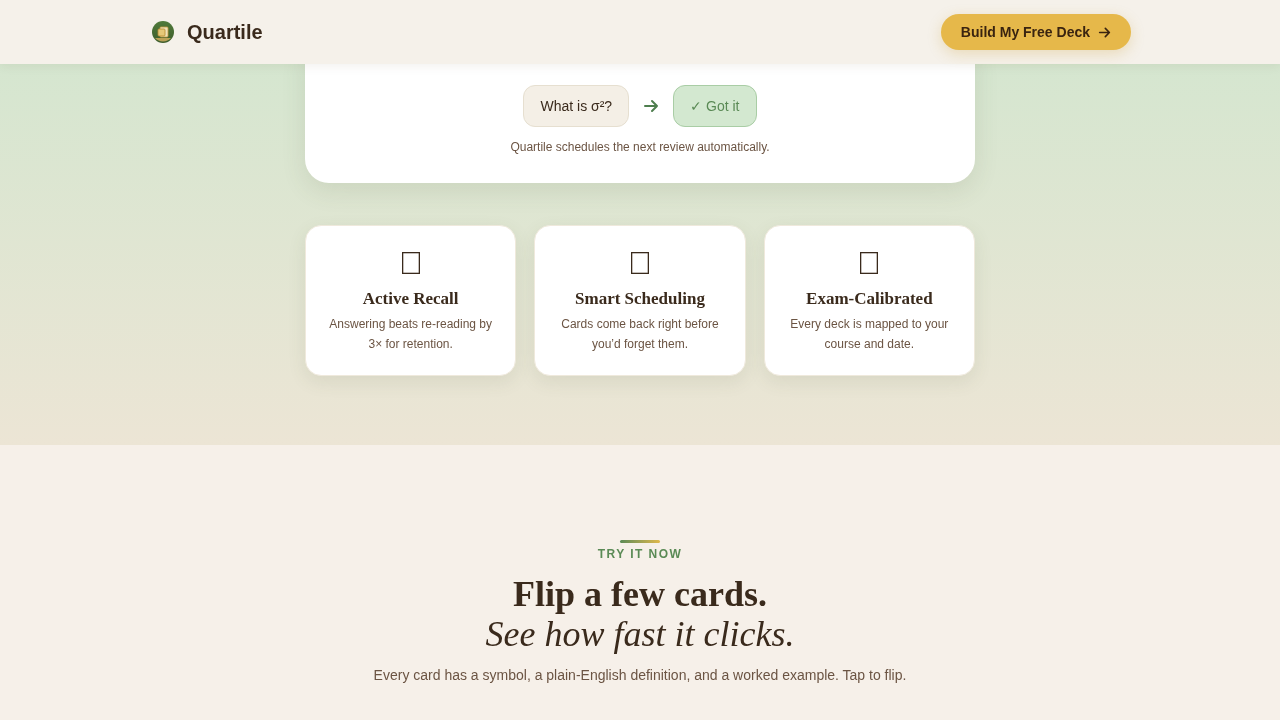  I want to click on section-description: Every card has a symbol, a plain-English definition, and a worked example. Tap to flip., so click(640, 675).